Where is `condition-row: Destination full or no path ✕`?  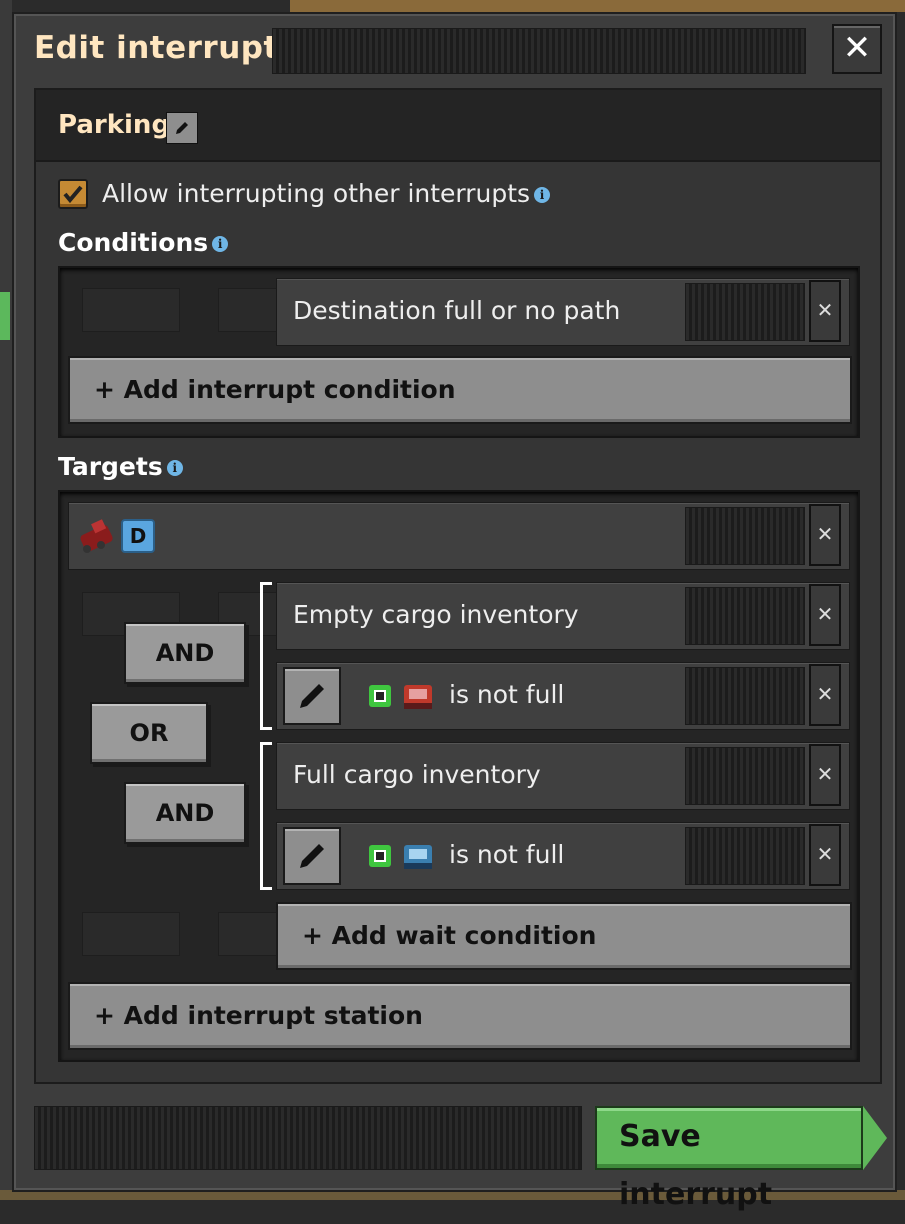 condition-row: Destination full or no path ✕ is located at coordinates (563, 312).